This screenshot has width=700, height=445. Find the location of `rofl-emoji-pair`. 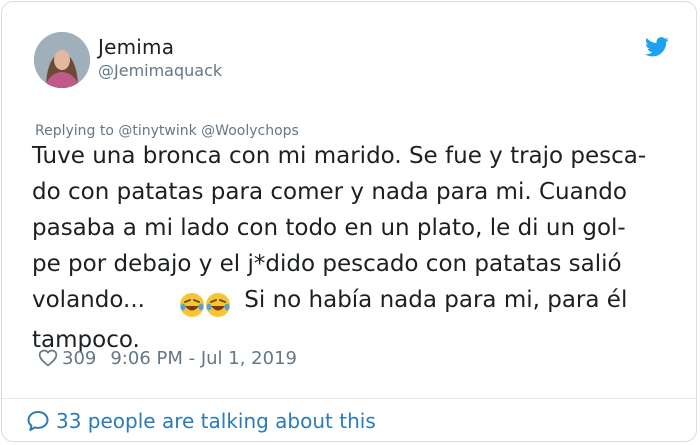

rofl-emoji-pair is located at coordinates (205, 304).